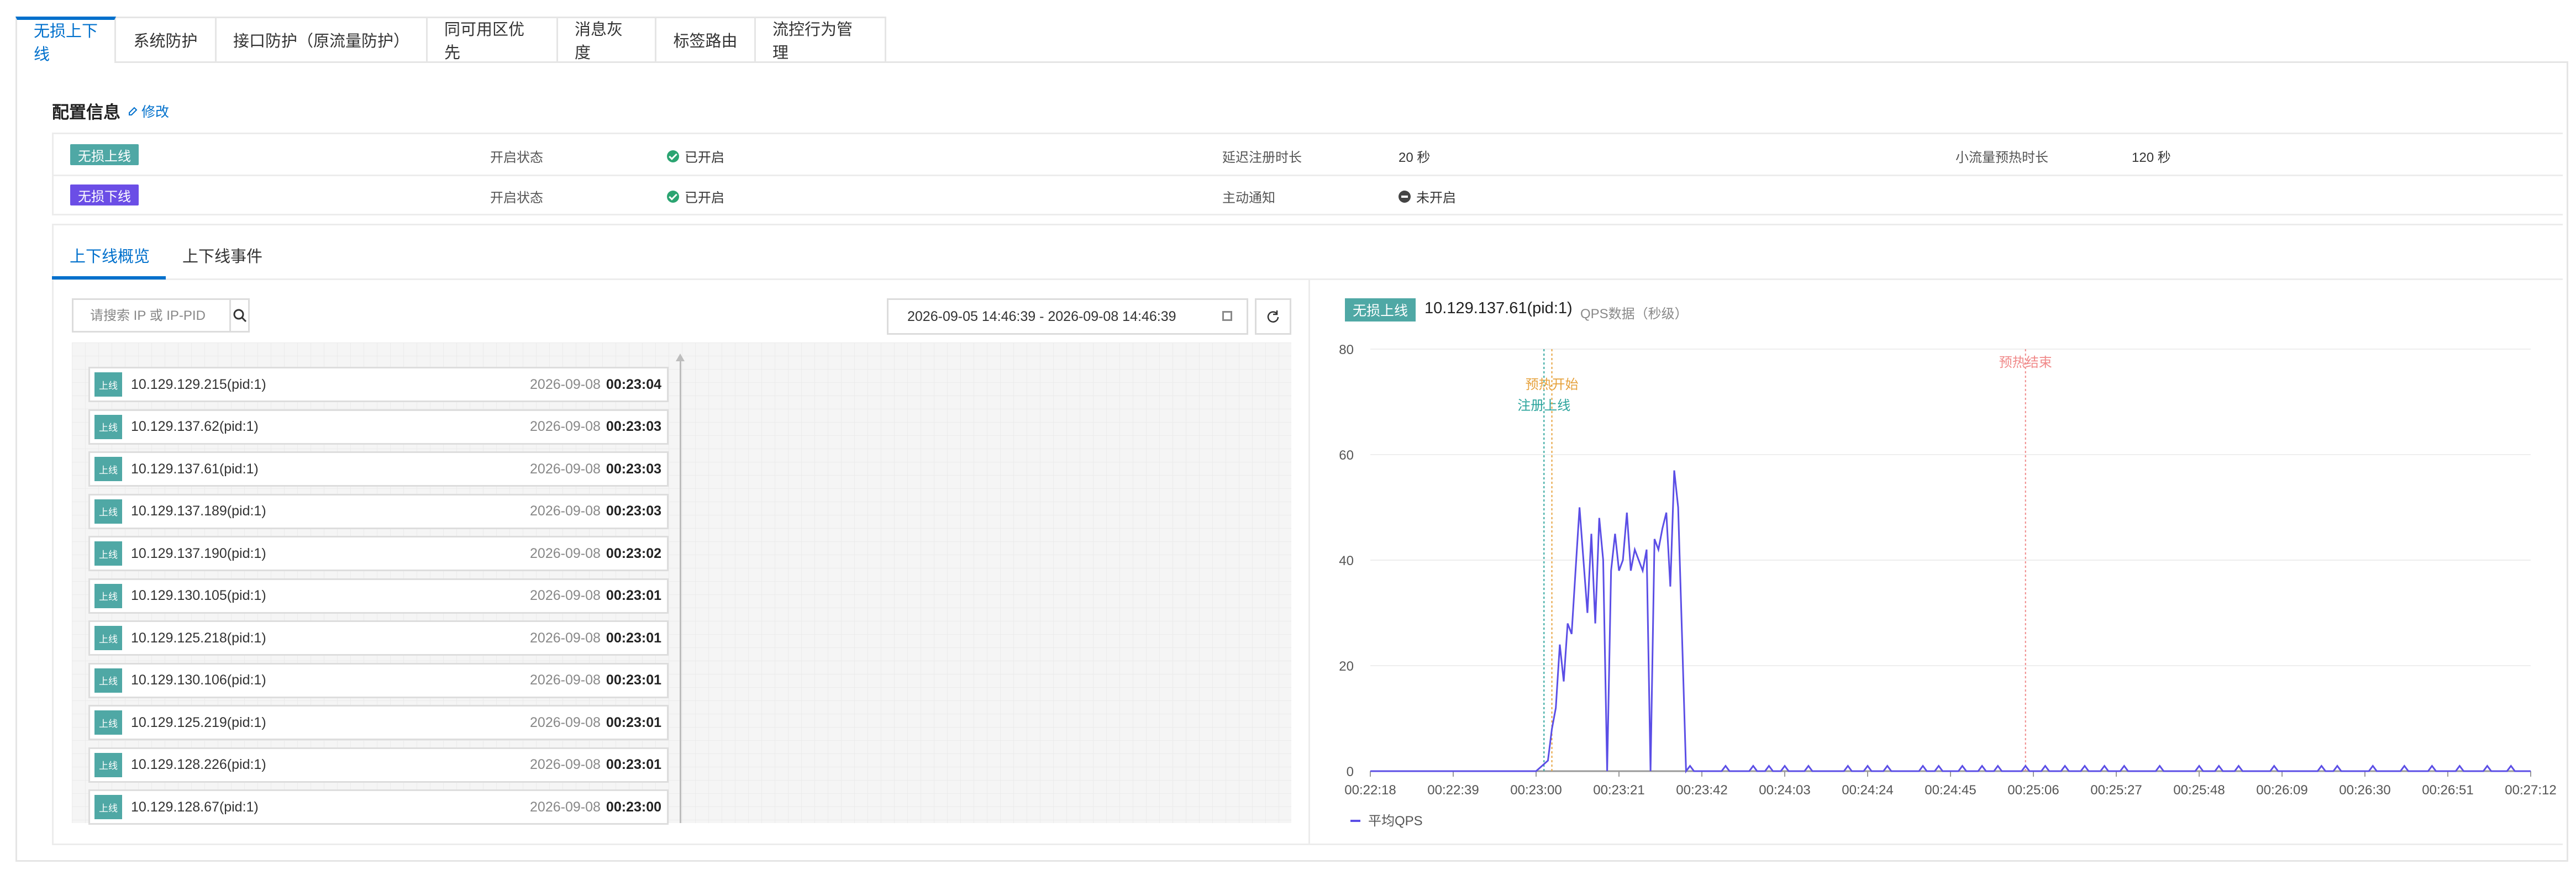  Describe the element at coordinates (595, 553) in the screenshot. I see `event-time: 2026-09-08 00:23:02` at that location.